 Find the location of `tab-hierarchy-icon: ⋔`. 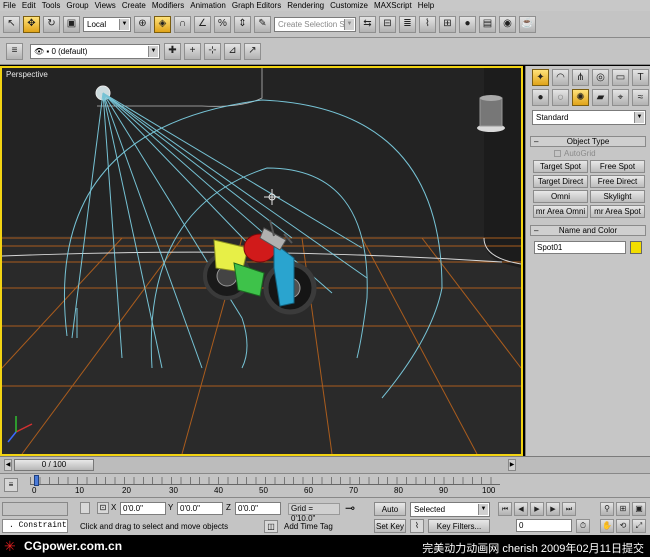

tab-hierarchy-icon: ⋔ is located at coordinates (580, 77).